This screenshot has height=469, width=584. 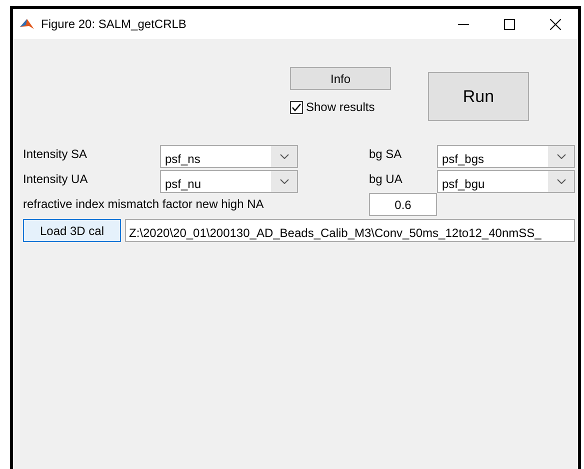 I want to click on background-label: bg UA, so click(x=385, y=179).